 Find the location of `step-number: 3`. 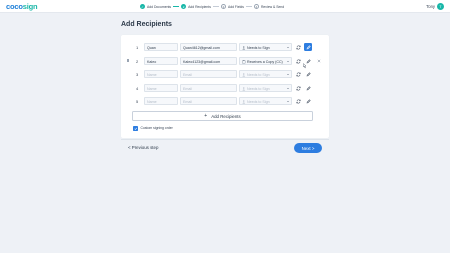

step-number: 3 is located at coordinates (223, 6).